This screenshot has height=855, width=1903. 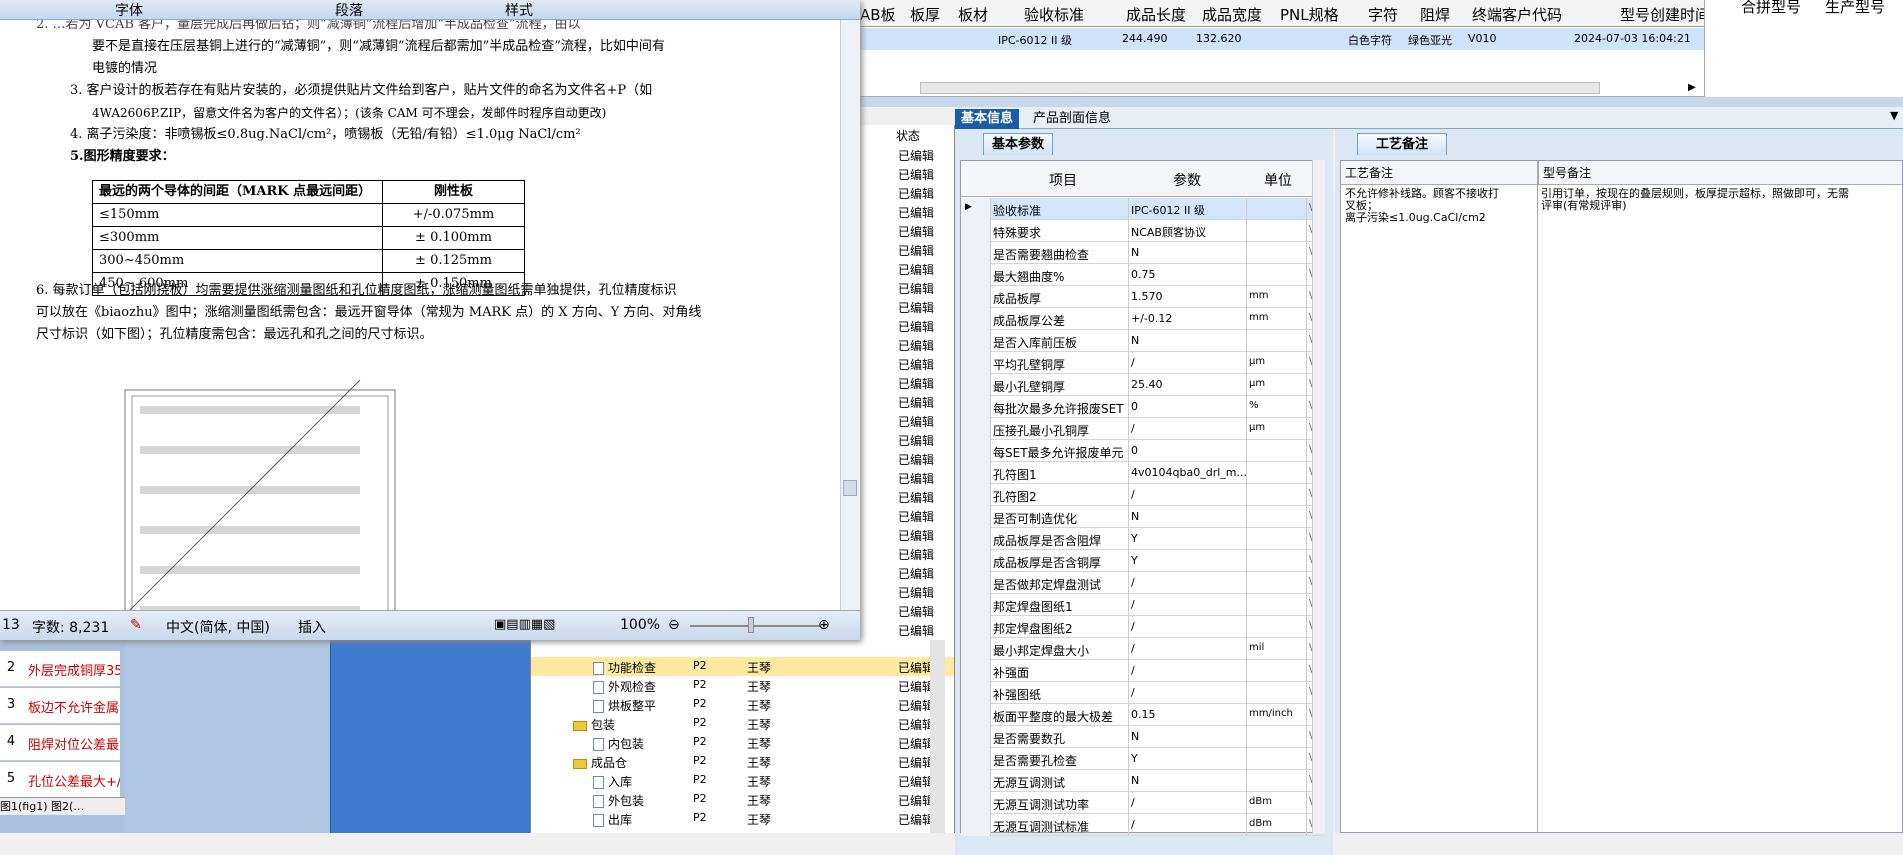 I want to click on view-buttons-icon: ▣▤▥▦▧, so click(x=524, y=624).